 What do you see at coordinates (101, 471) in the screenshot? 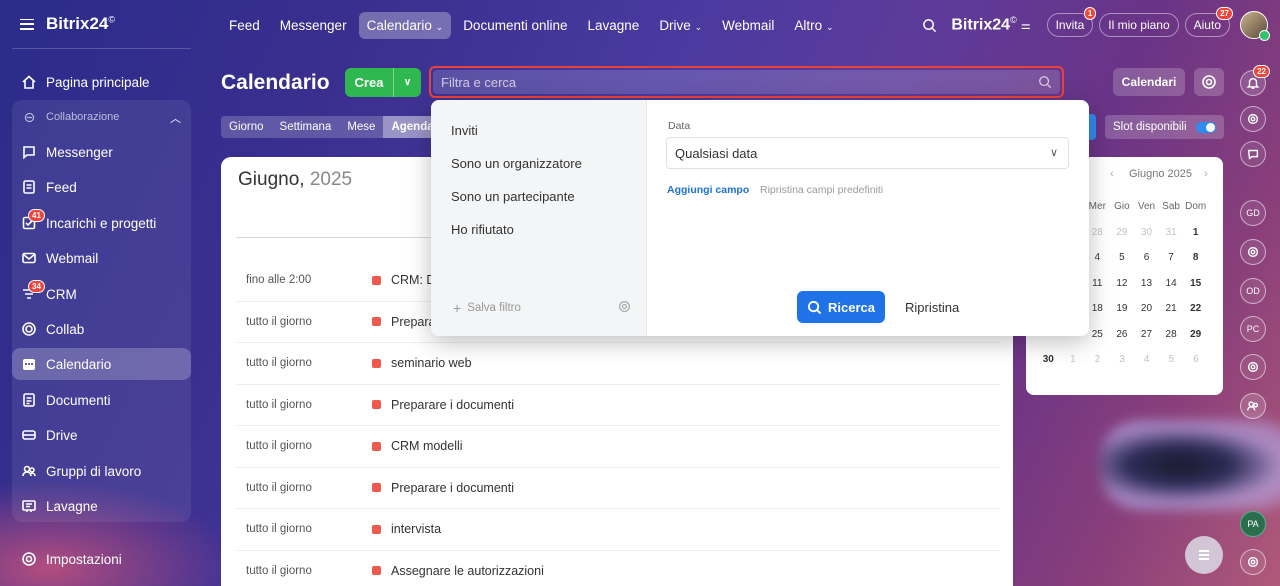
I see `sidebar-item-groups: Gruppi di lavoro` at bounding box center [101, 471].